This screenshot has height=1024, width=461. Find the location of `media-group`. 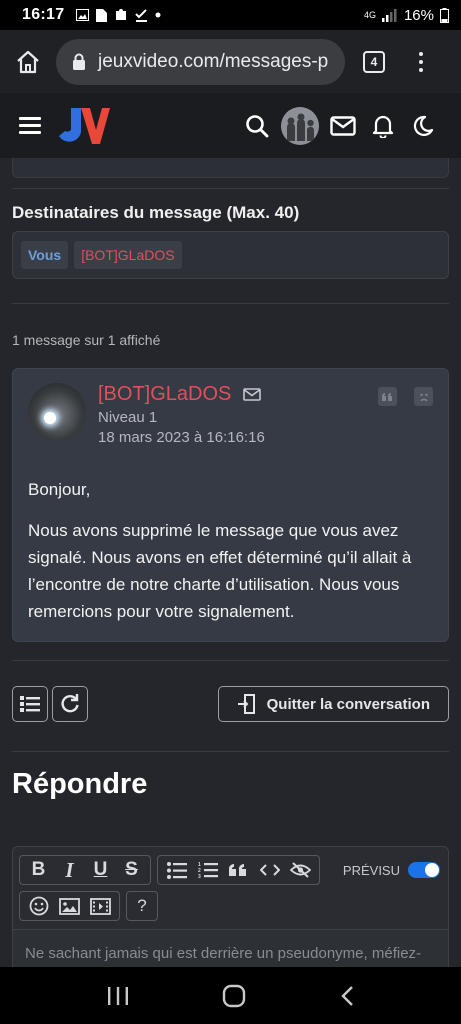

media-group is located at coordinates (69, 906).